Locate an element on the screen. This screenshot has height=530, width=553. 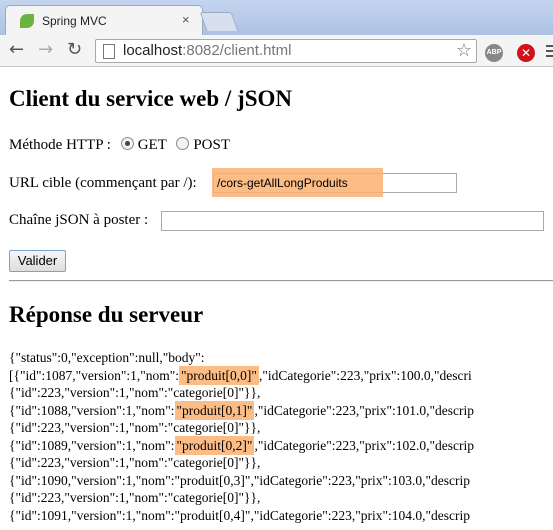
submit-button: Valider is located at coordinates (37, 261).